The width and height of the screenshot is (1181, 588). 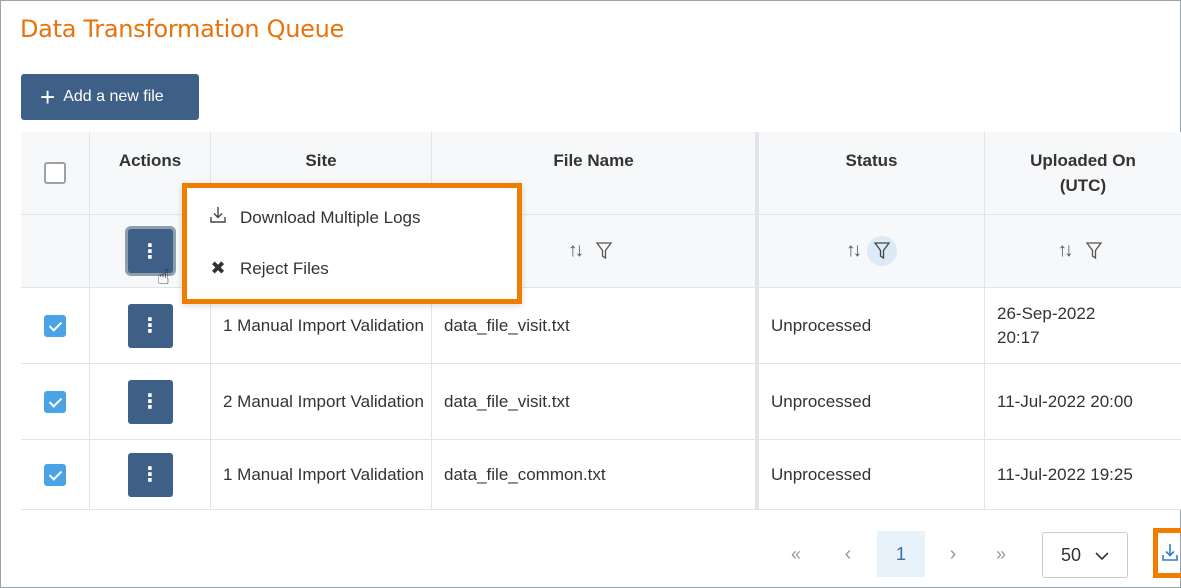 I want to click on filter-icon-active, so click(x=882, y=251).